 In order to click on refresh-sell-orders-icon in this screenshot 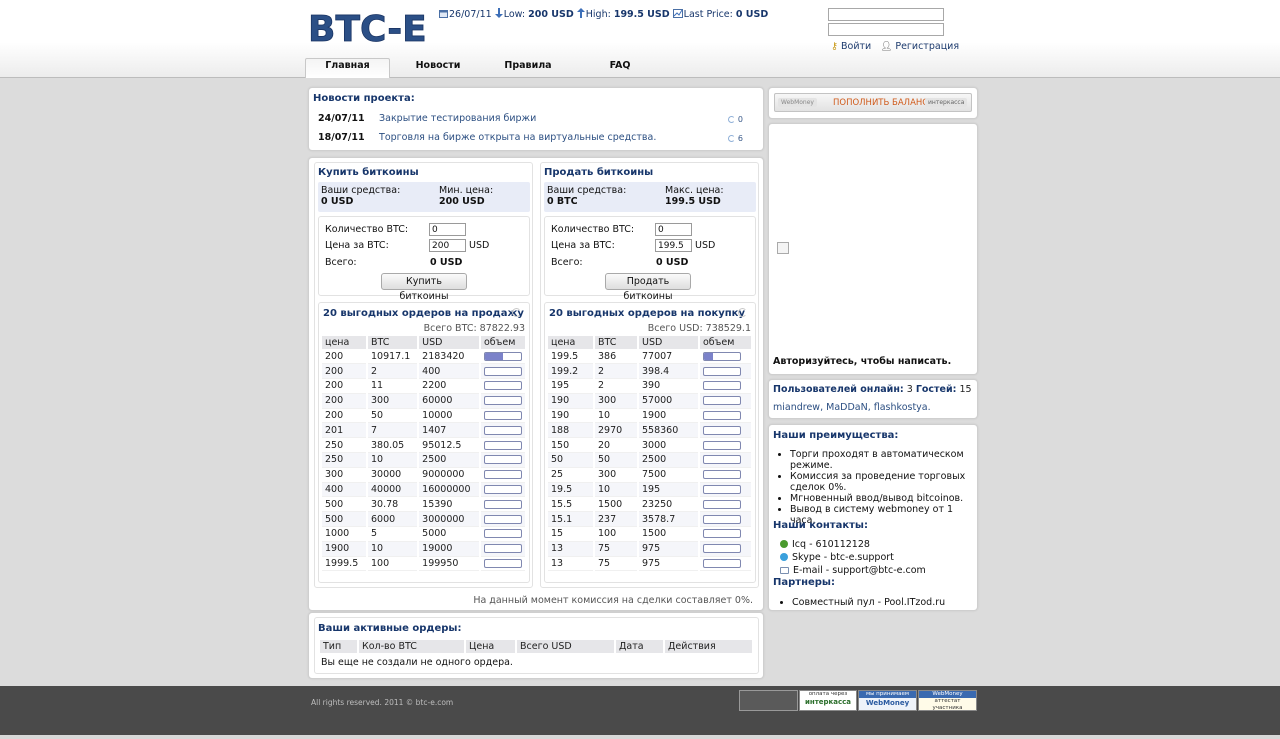, I will do `click(518, 313)`.